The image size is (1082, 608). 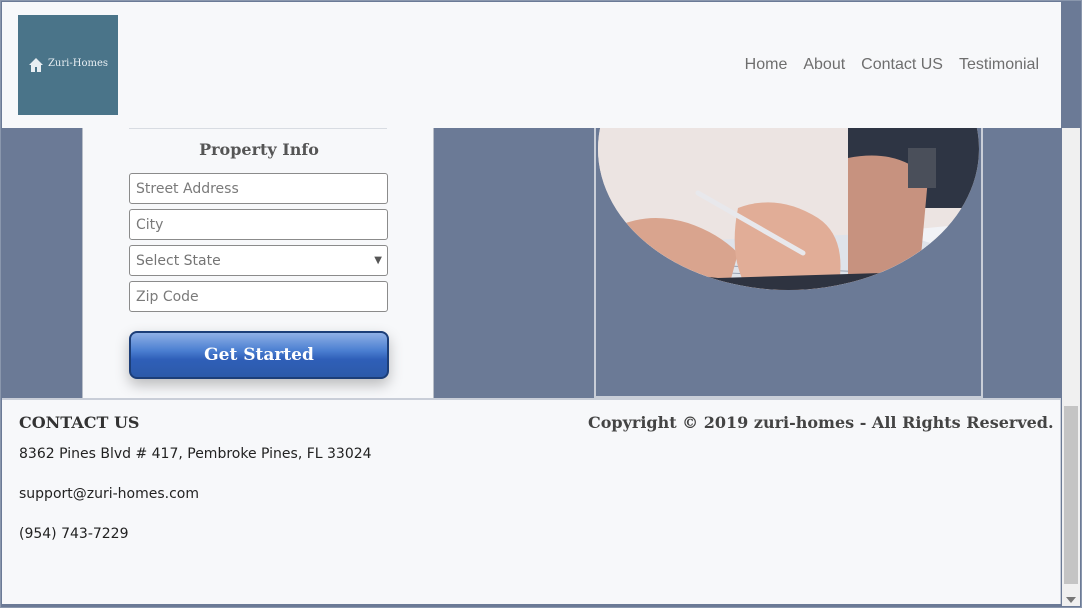 I want to click on form-title: Property Info, so click(x=259, y=149).